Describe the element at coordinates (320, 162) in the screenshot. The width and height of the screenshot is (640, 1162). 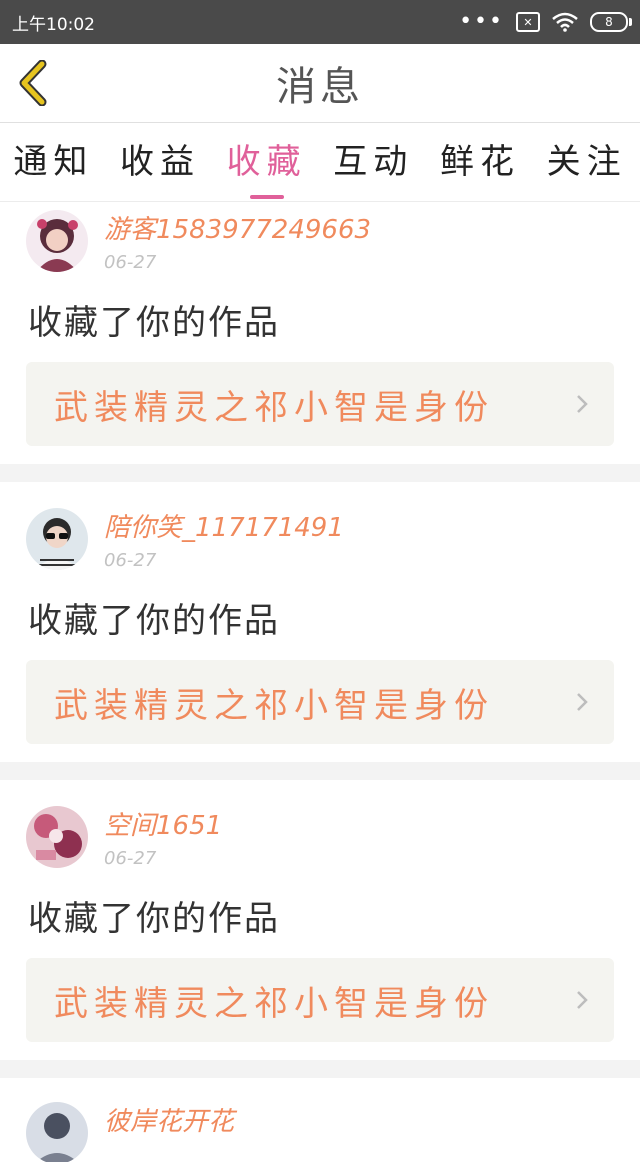
I see `tab-bar: 通知 收益 收藏 互动 鲜花 关注` at that location.